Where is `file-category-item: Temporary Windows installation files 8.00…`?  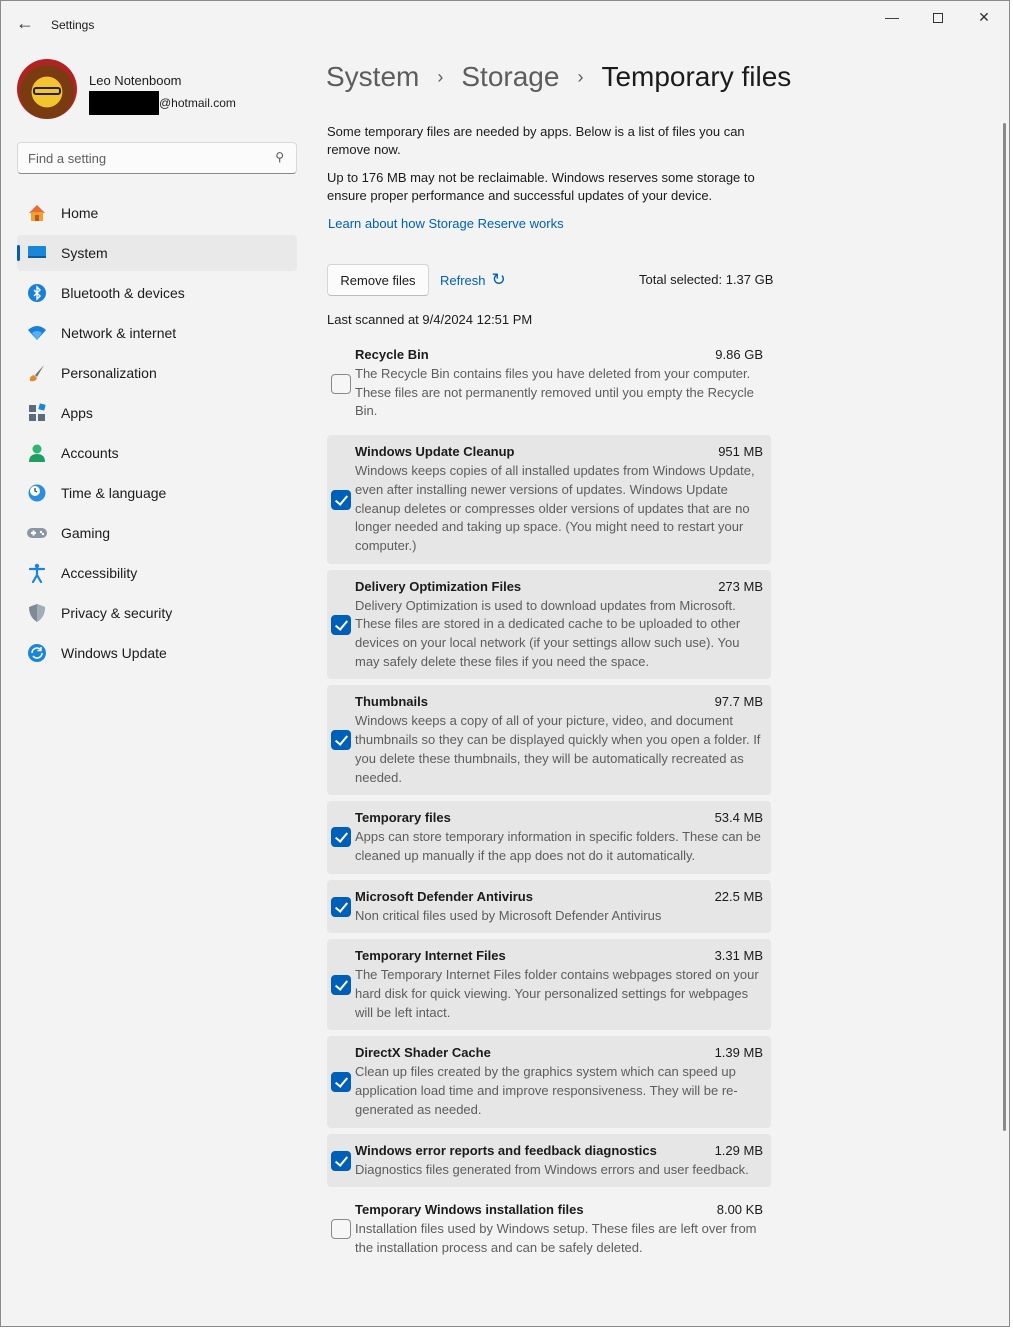 file-category-item: Temporary Windows installation files 8.00… is located at coordinates (549, 1229).